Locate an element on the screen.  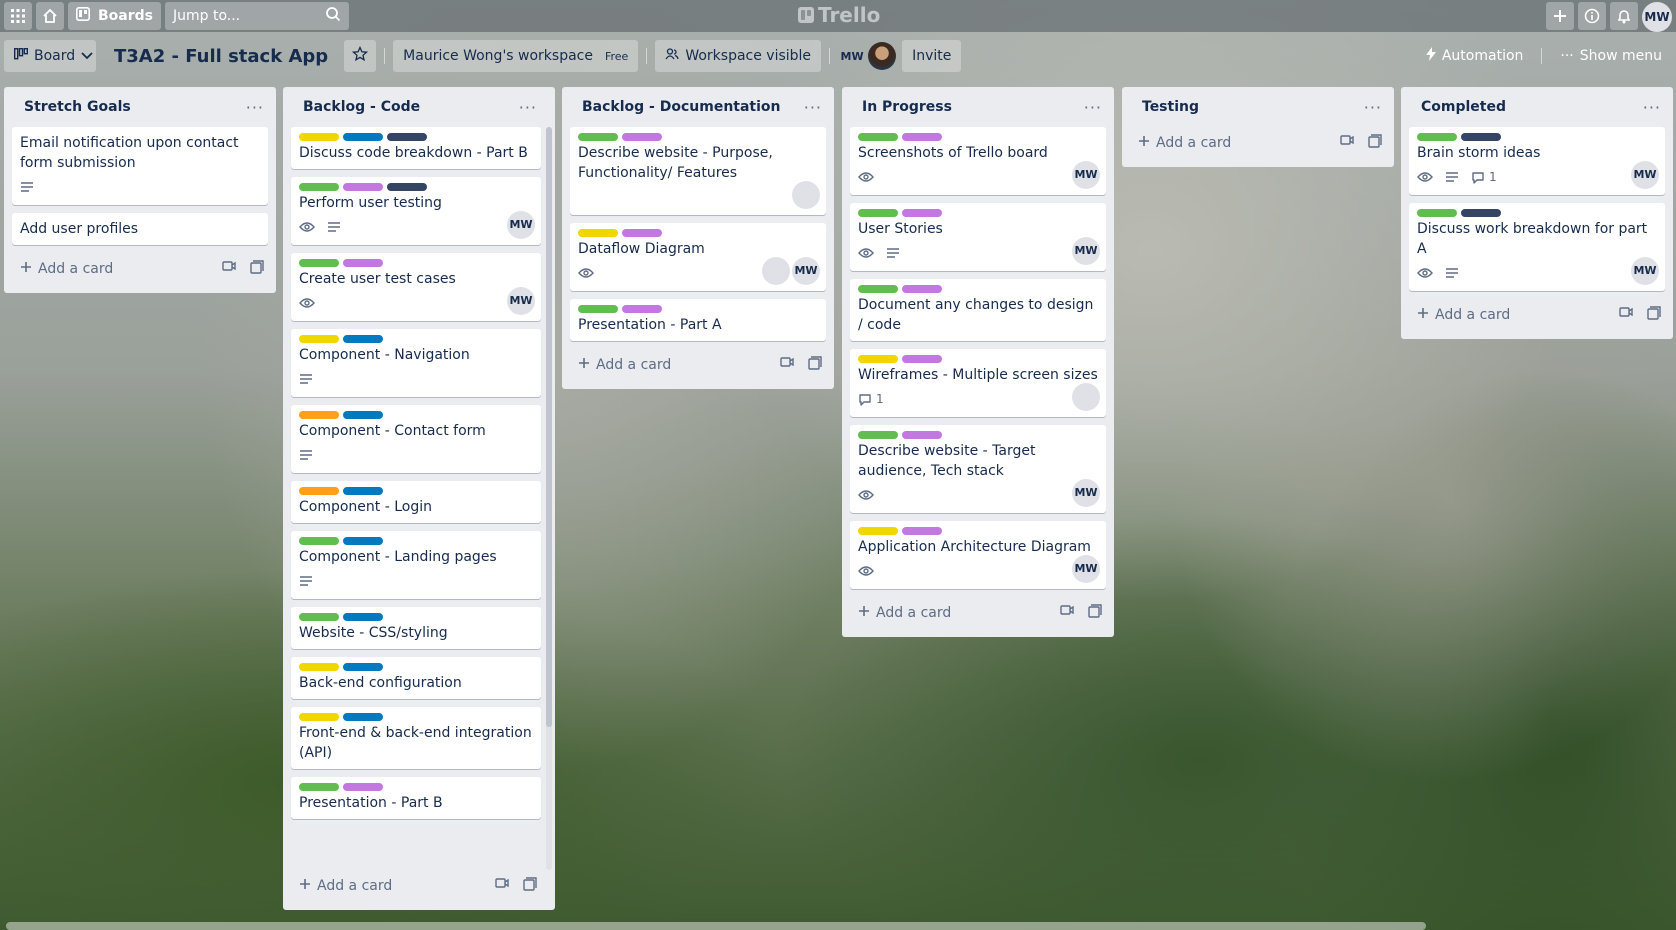
card: Discuss code breakdown - Part B is located at coordinates (416, 148).